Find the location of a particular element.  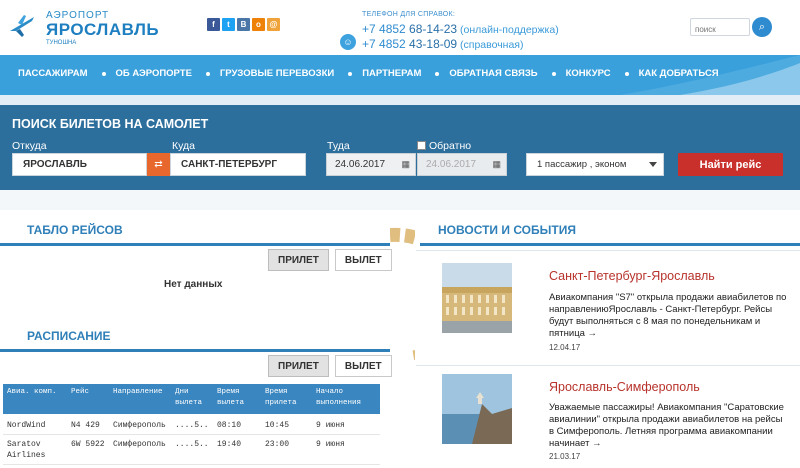

news-title: НОВОСТИ И СОБЫТИЯ is located at coordinates (507, 230).